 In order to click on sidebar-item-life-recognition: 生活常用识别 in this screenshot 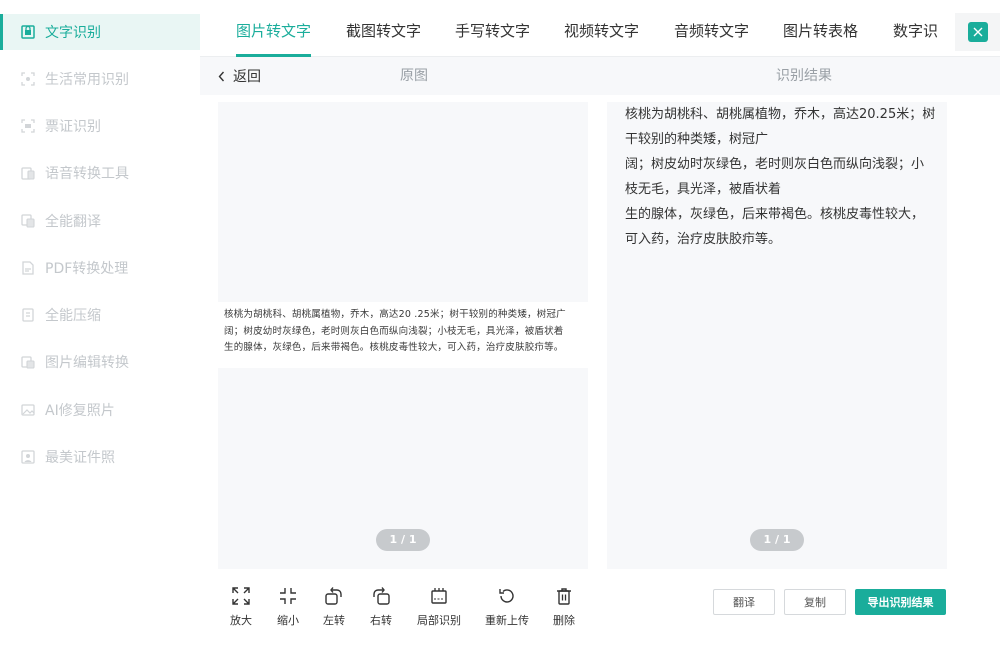, I will do `click(100, 79)`.